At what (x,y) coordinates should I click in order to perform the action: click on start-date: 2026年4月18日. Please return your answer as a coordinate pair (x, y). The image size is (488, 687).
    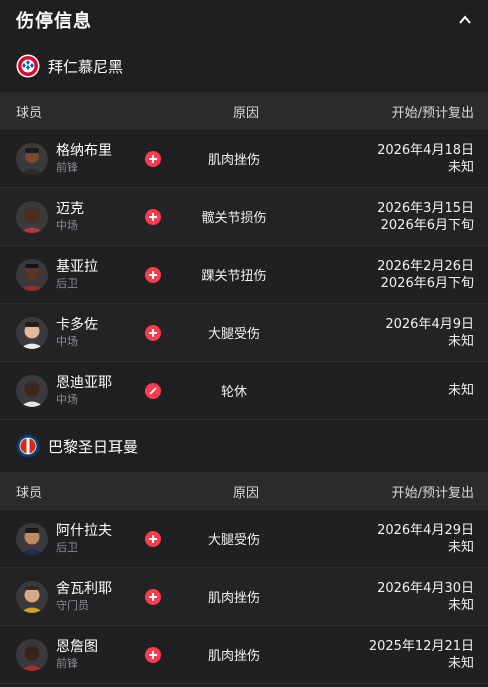
    Looking at the image, I should click on (425, 150).